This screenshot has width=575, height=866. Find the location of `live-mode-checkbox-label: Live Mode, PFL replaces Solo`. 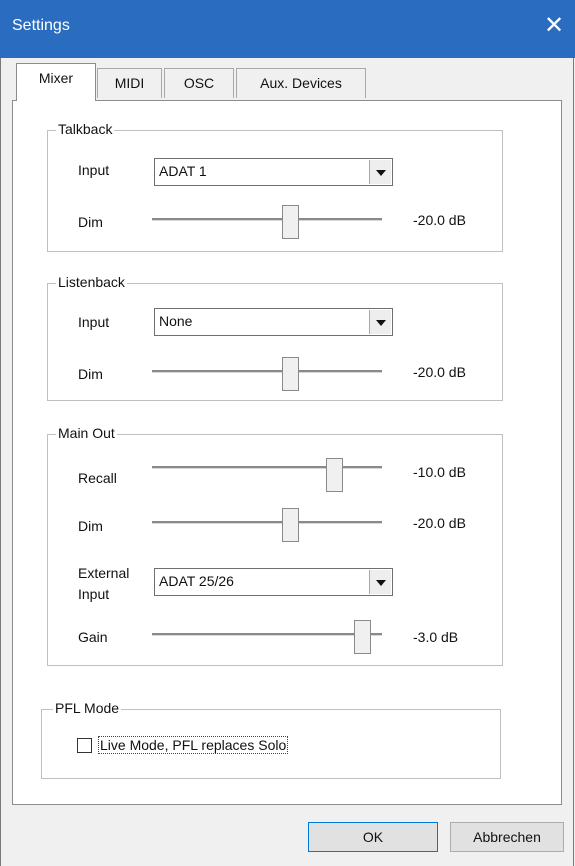

live-mode-checkbox-label: Live Mode, PFL replaces Solo is located at coordinates (193, 745).